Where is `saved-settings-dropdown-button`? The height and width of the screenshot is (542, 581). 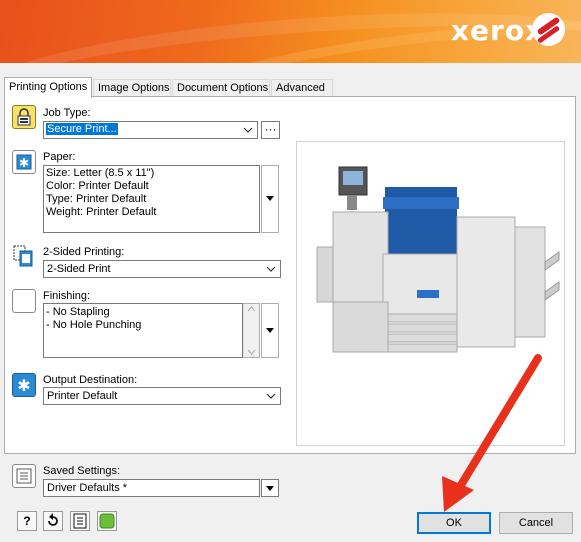 saved-settings-dropdown-button is located at coordinates (270, 488).